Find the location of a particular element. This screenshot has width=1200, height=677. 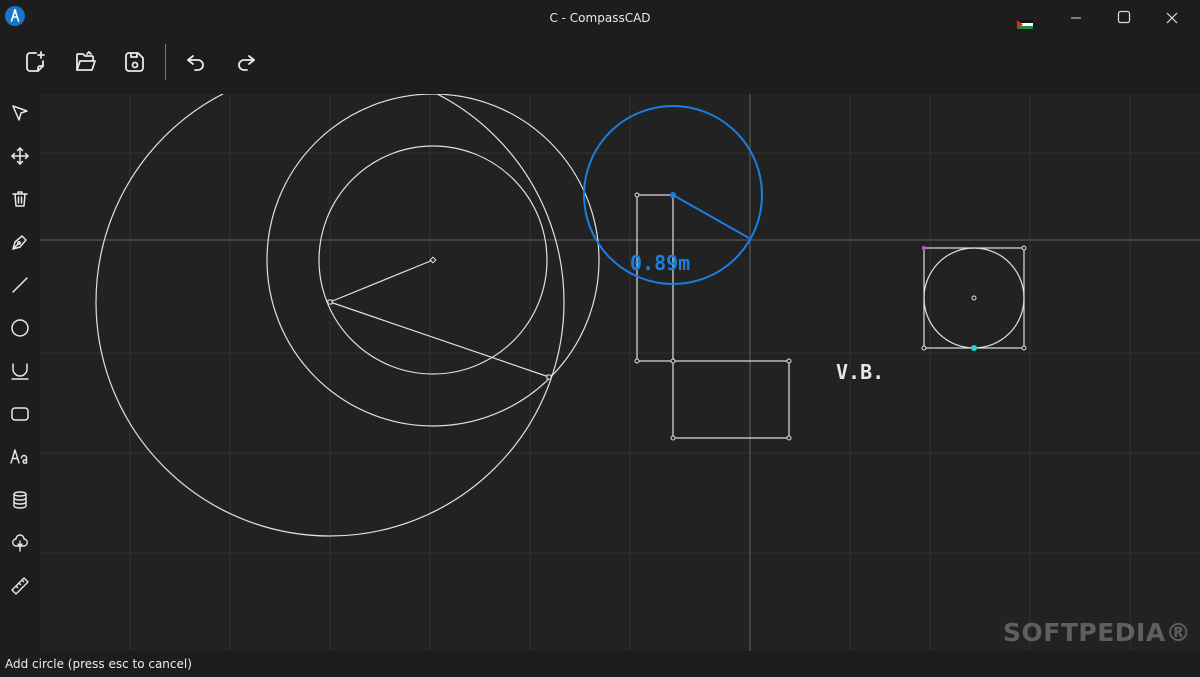

folder-open-icon is located at coordinates (85, 64).